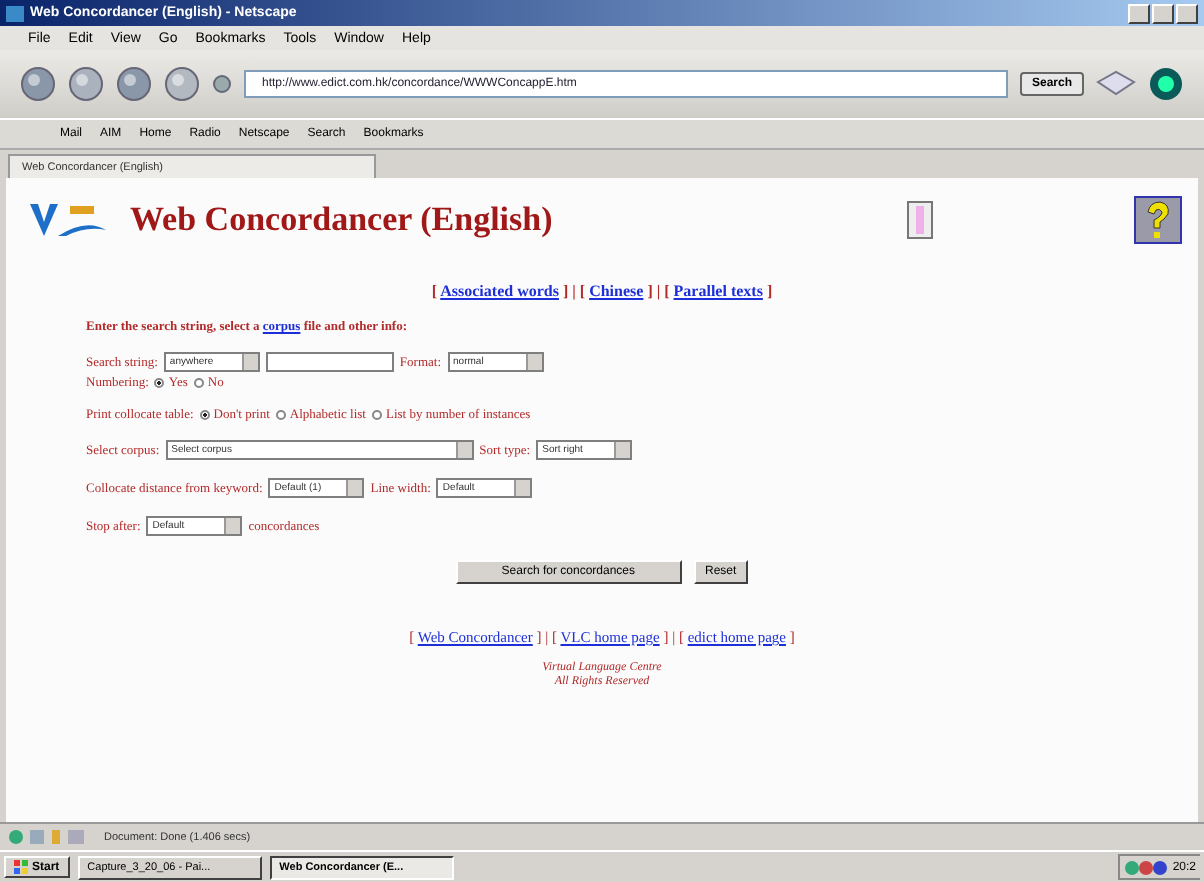 This screenshot has width=1204, height=882. I want to click on windows-logo-icon, so click(21, 867).